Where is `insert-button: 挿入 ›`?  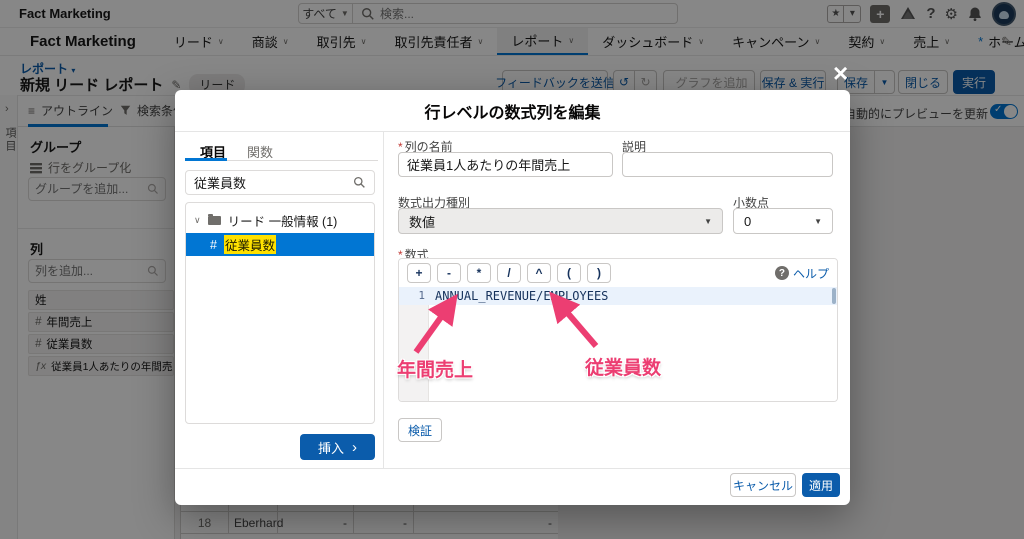
insert-button: 挿入 › is located at coordinates (337, 447).